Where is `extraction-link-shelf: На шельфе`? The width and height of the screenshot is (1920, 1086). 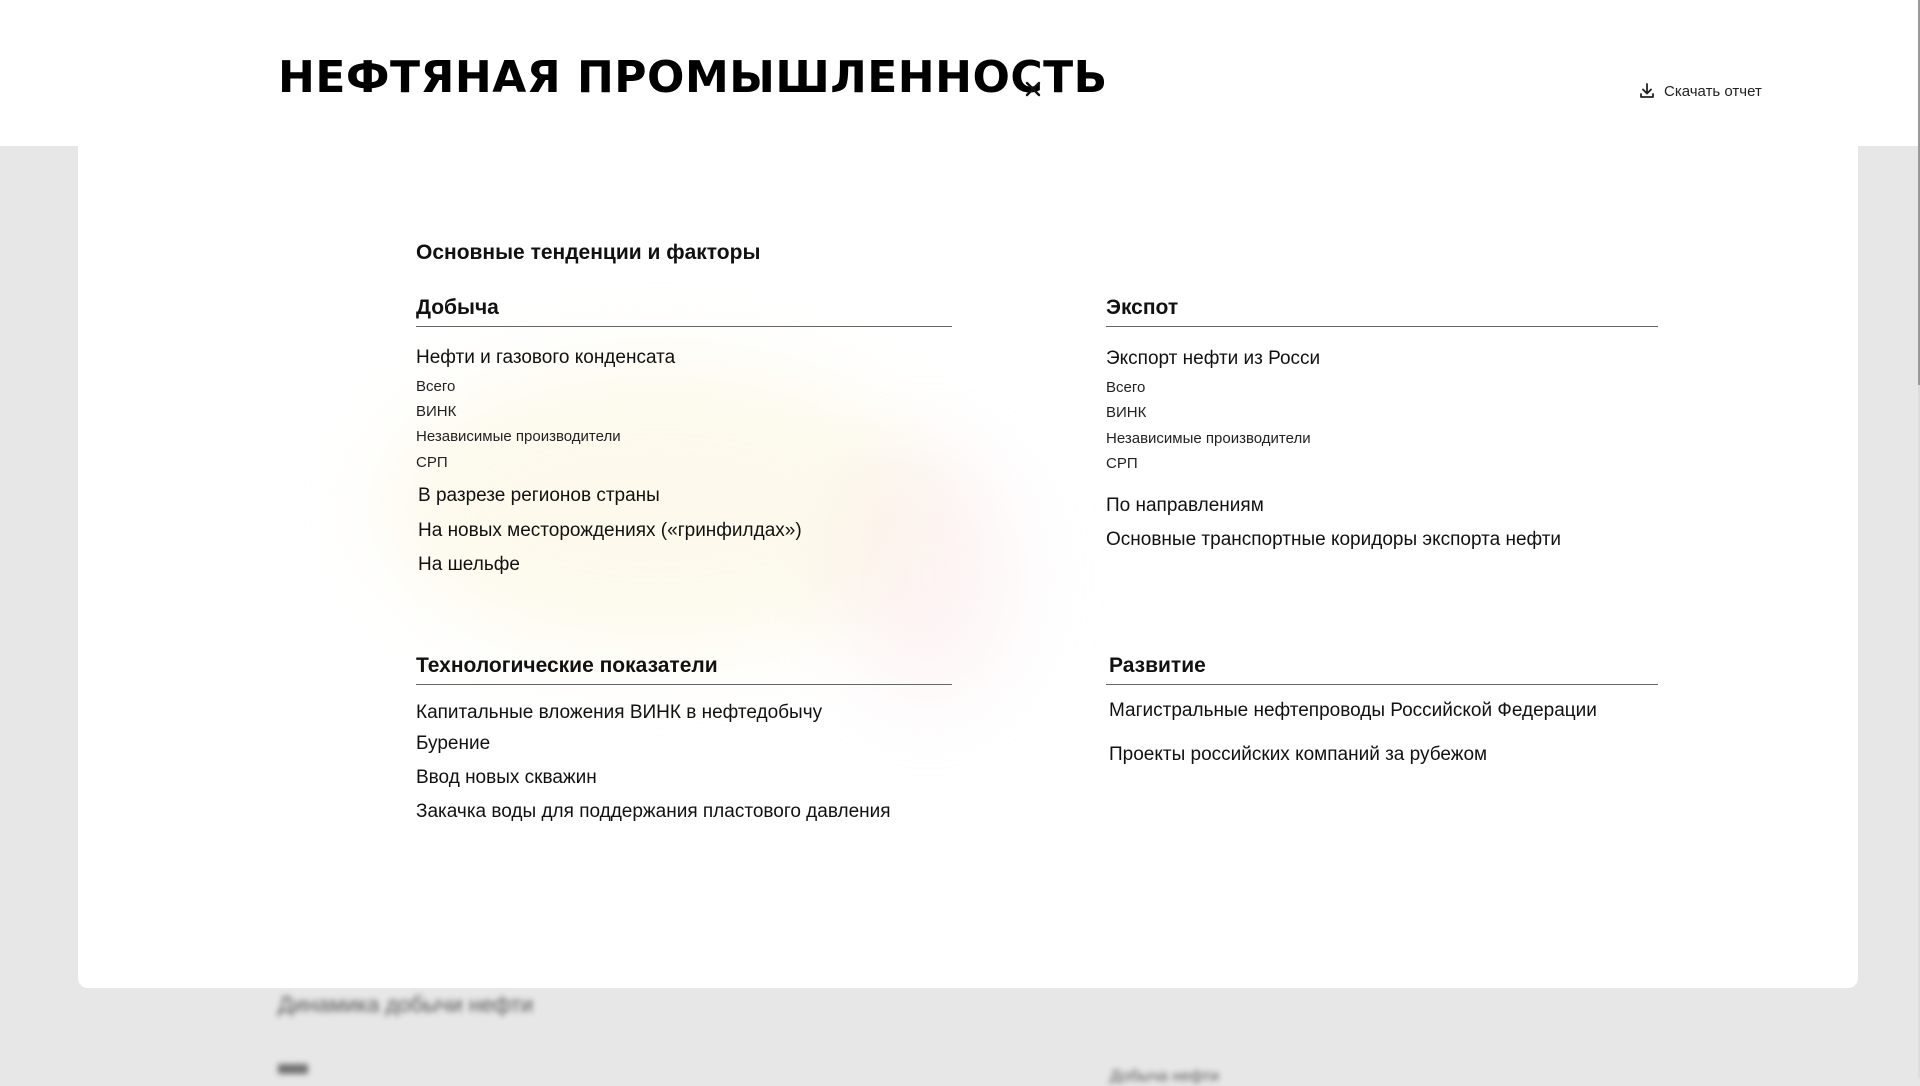 extraction-link-shelf: На шельфе is located at coordinates (469, 565).